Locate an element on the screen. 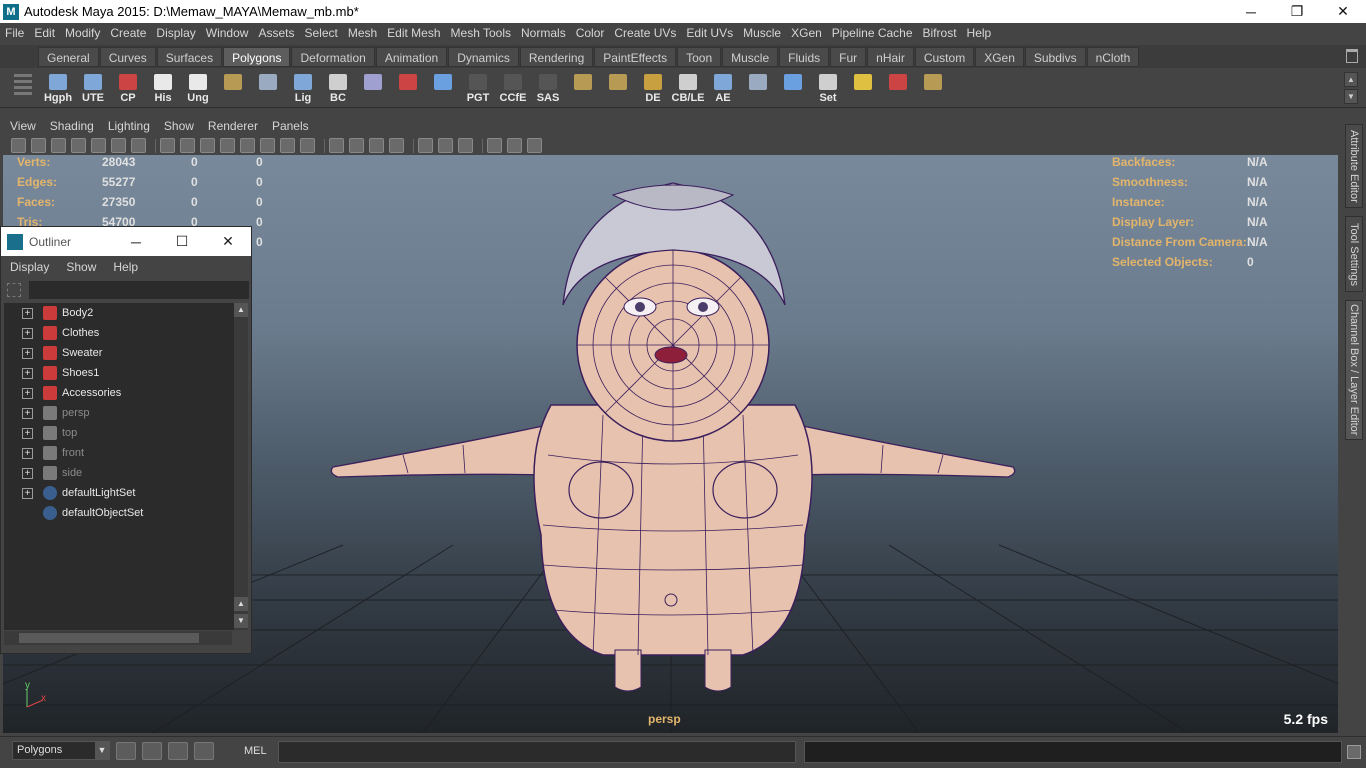  camera-attr-icon is located at coordinates (38, 145).